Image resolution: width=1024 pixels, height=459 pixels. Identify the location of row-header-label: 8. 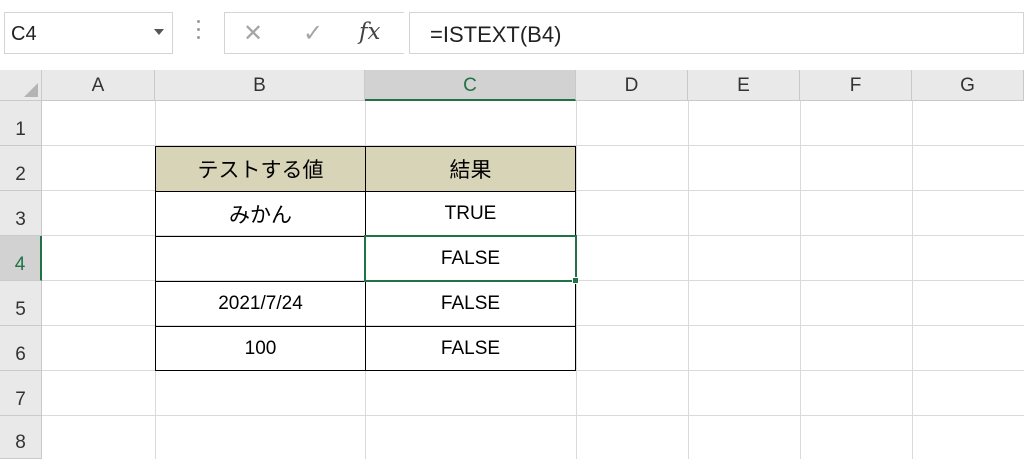
(20, 442).